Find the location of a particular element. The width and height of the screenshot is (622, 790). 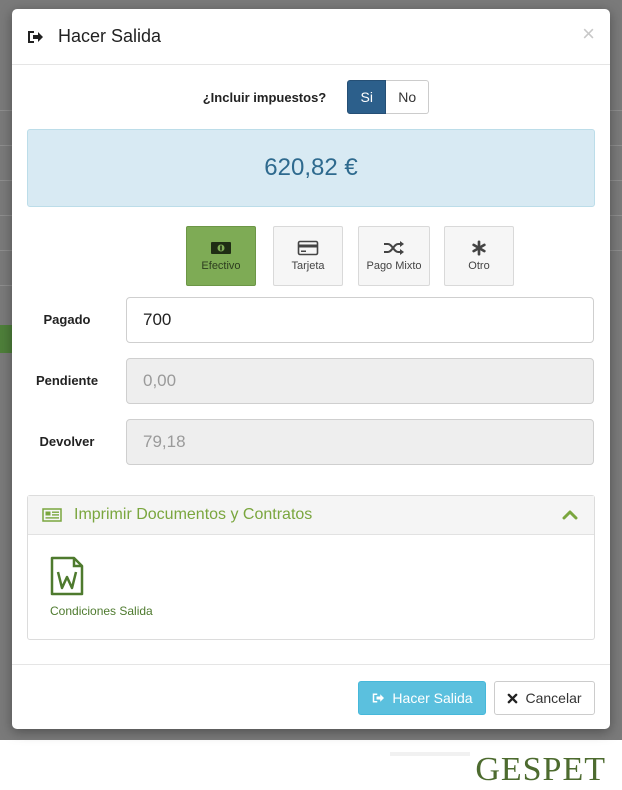

faded-background-text is located at coordinates (430, 754).